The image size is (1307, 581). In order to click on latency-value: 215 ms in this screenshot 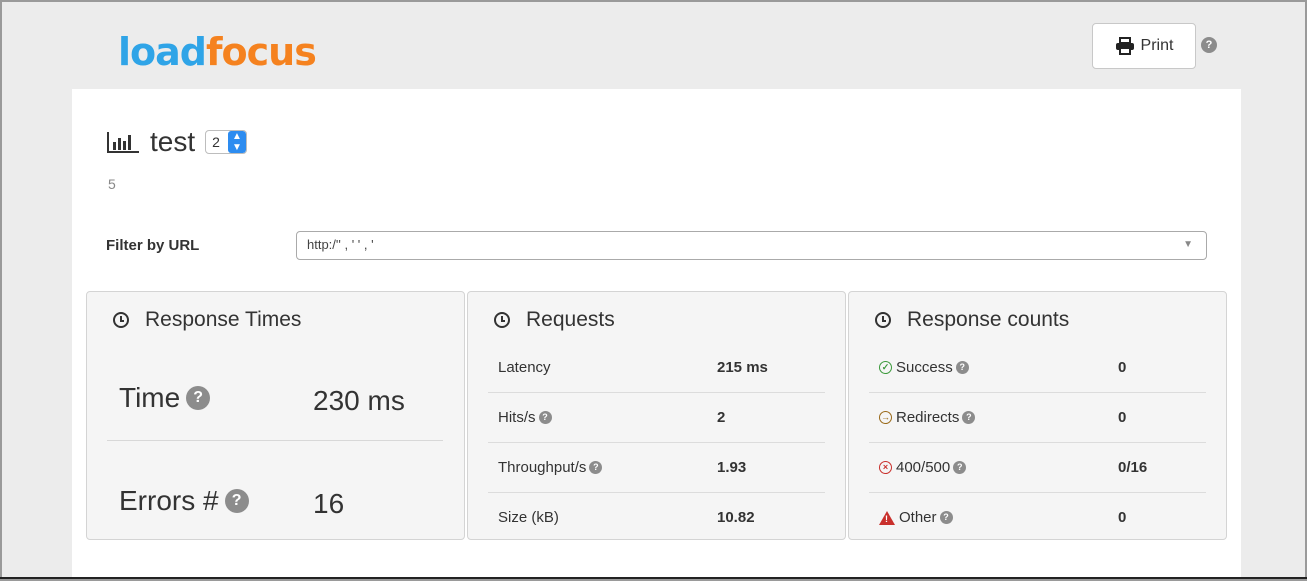, I will do `click(742, 367)`.